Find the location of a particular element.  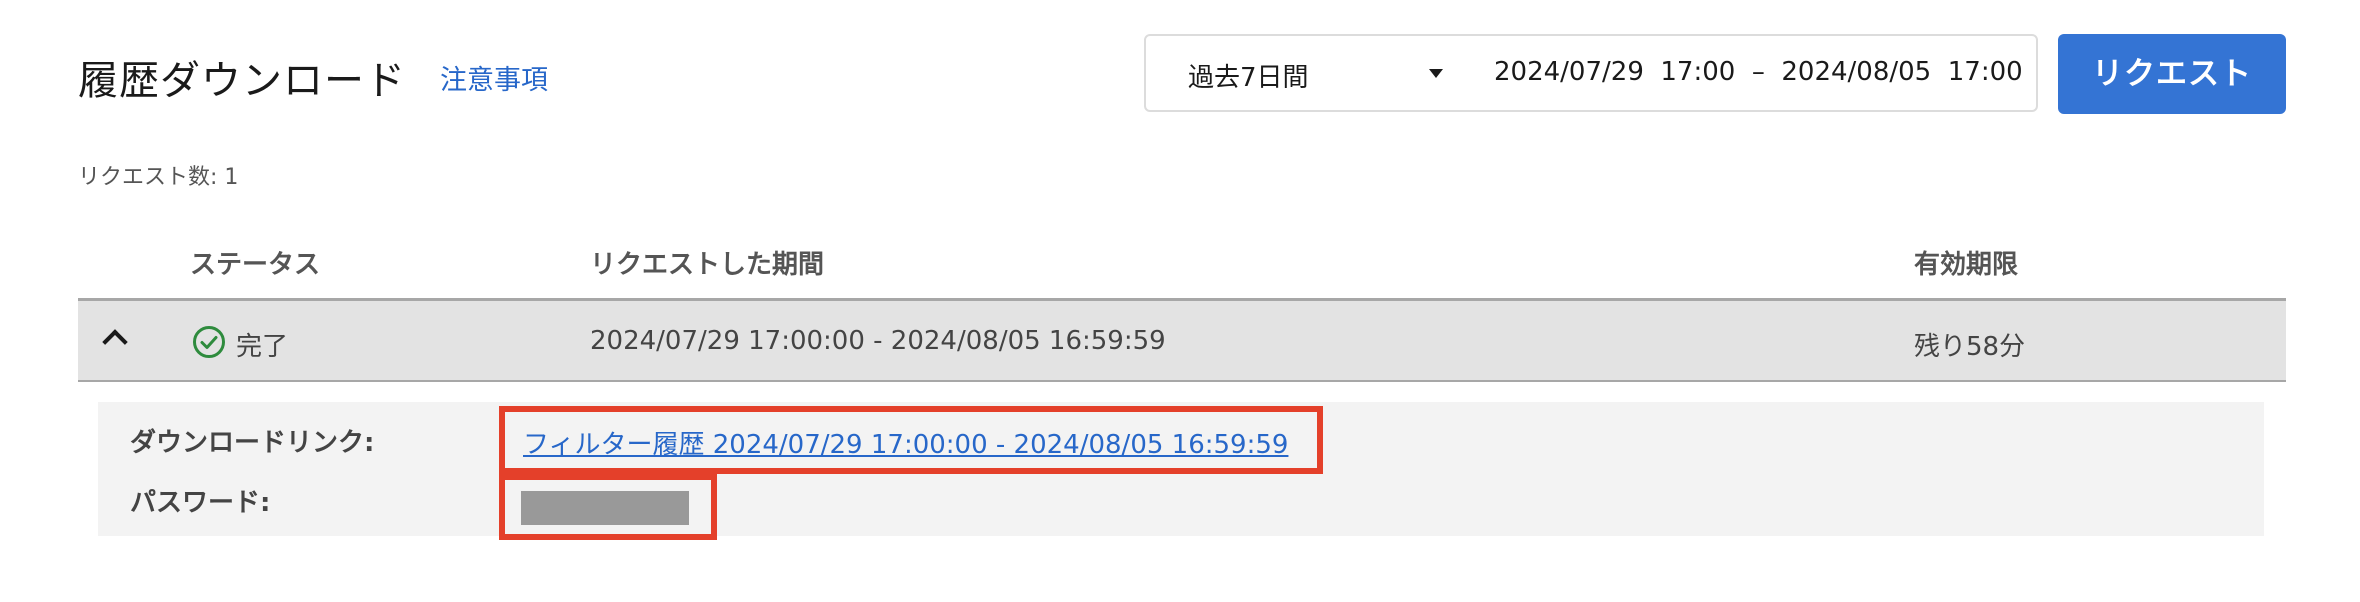

status-text: 完了 is located at coordinates (262, 347).